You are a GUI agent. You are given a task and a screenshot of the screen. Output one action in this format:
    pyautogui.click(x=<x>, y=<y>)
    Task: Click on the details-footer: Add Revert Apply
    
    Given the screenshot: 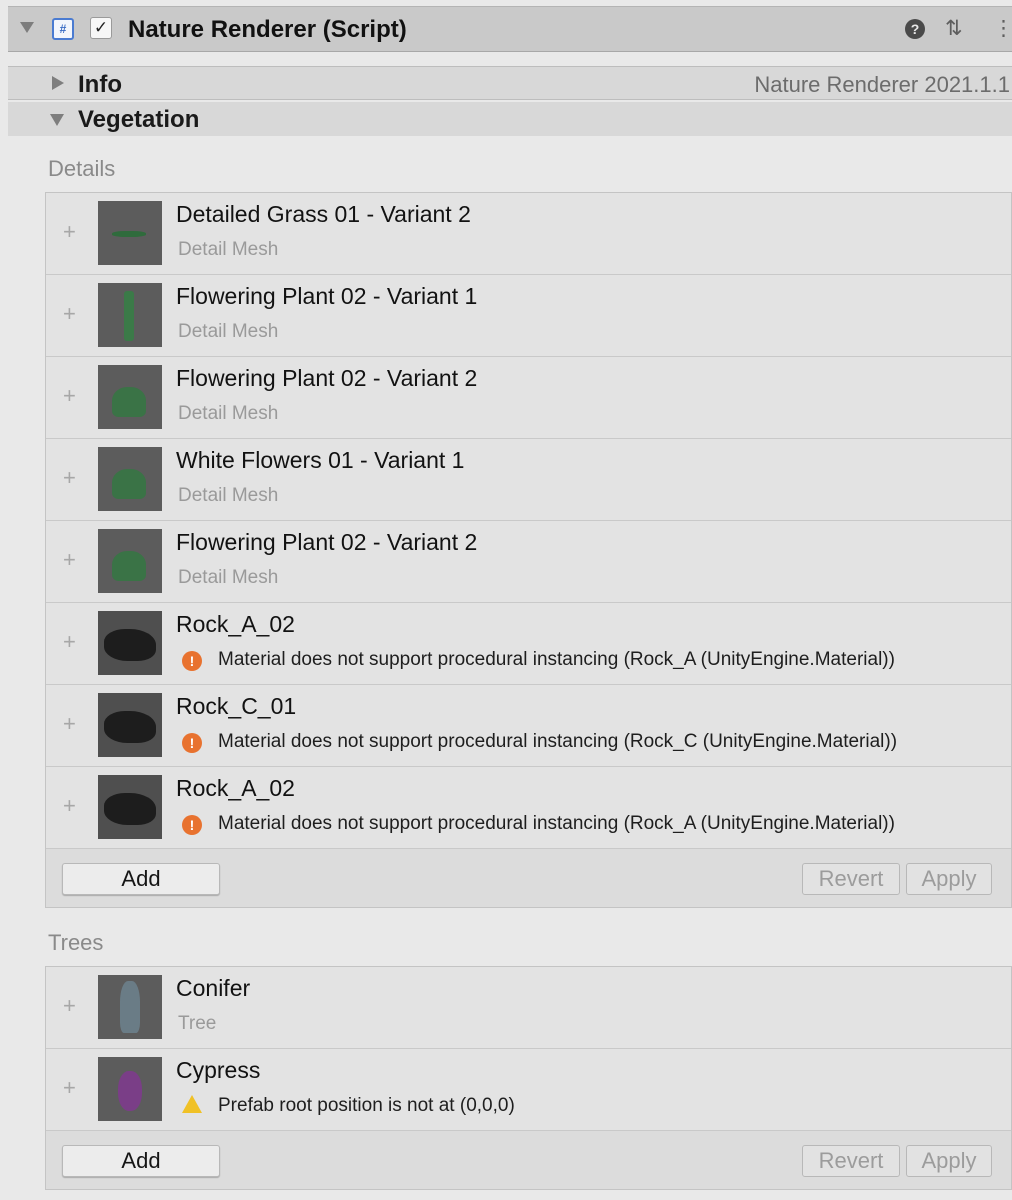 What is the action you would take?
    pyautogui.click(x=528, y=878)
    